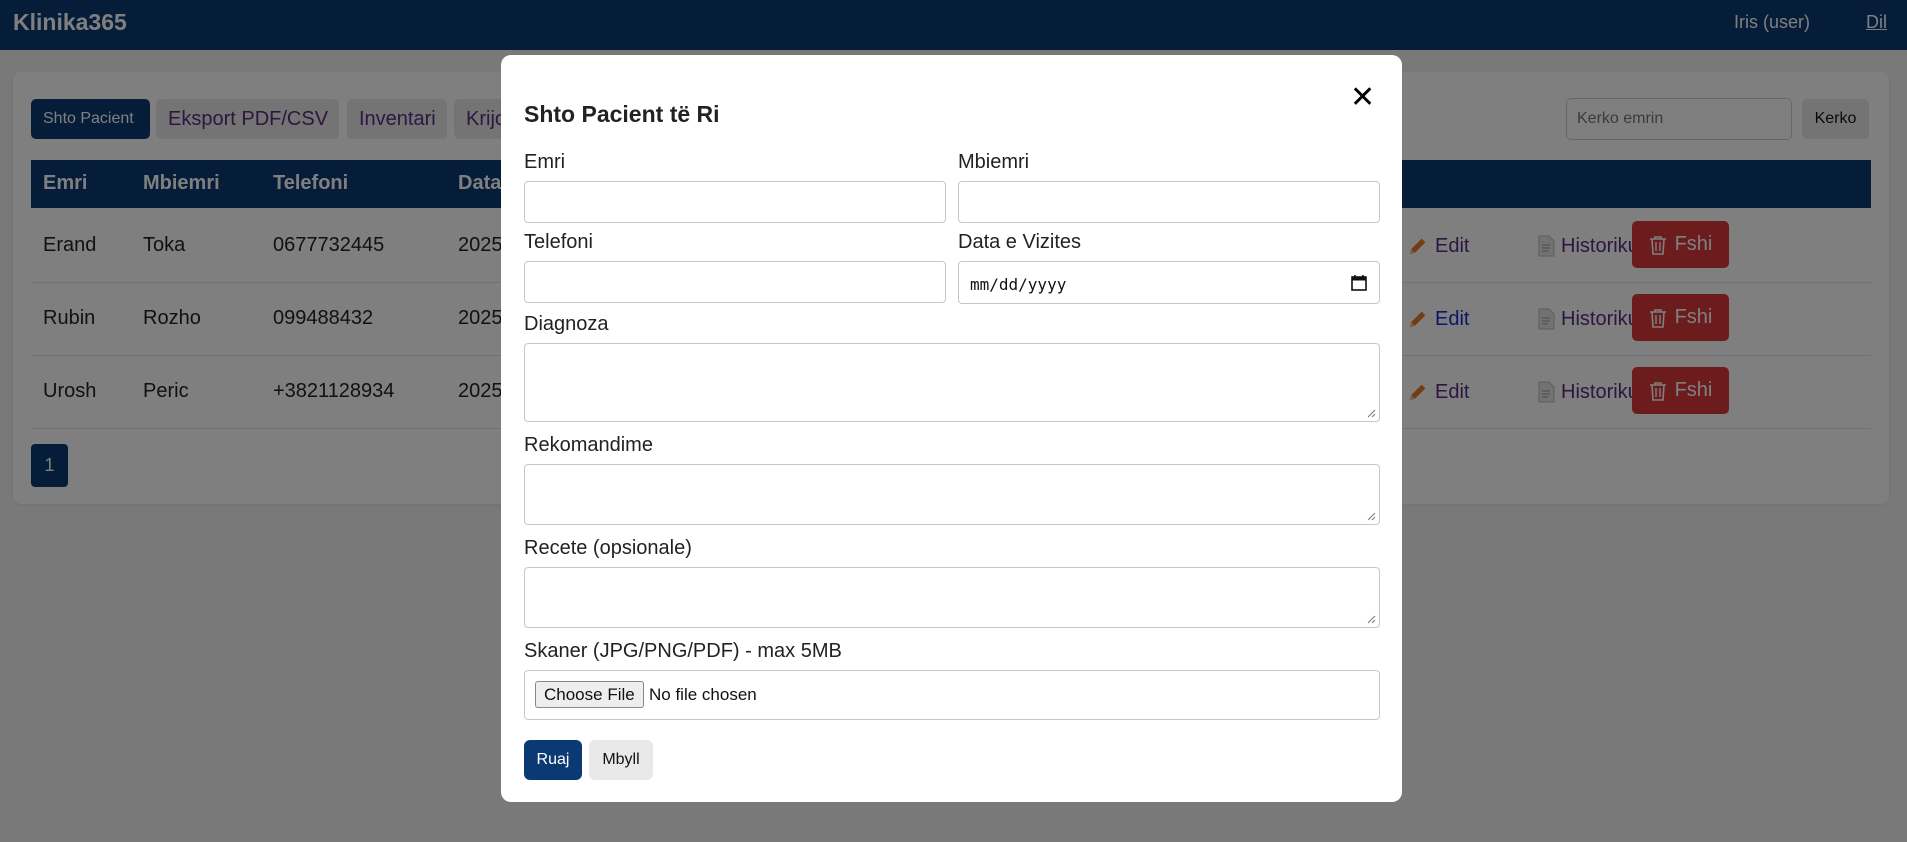 This screenshot has width=1907, height=842. What do you see at coordinates (608, 548) in the screenshot?
I see `label-recete: Recete (opsionale)` at bounding box center [608, 548].